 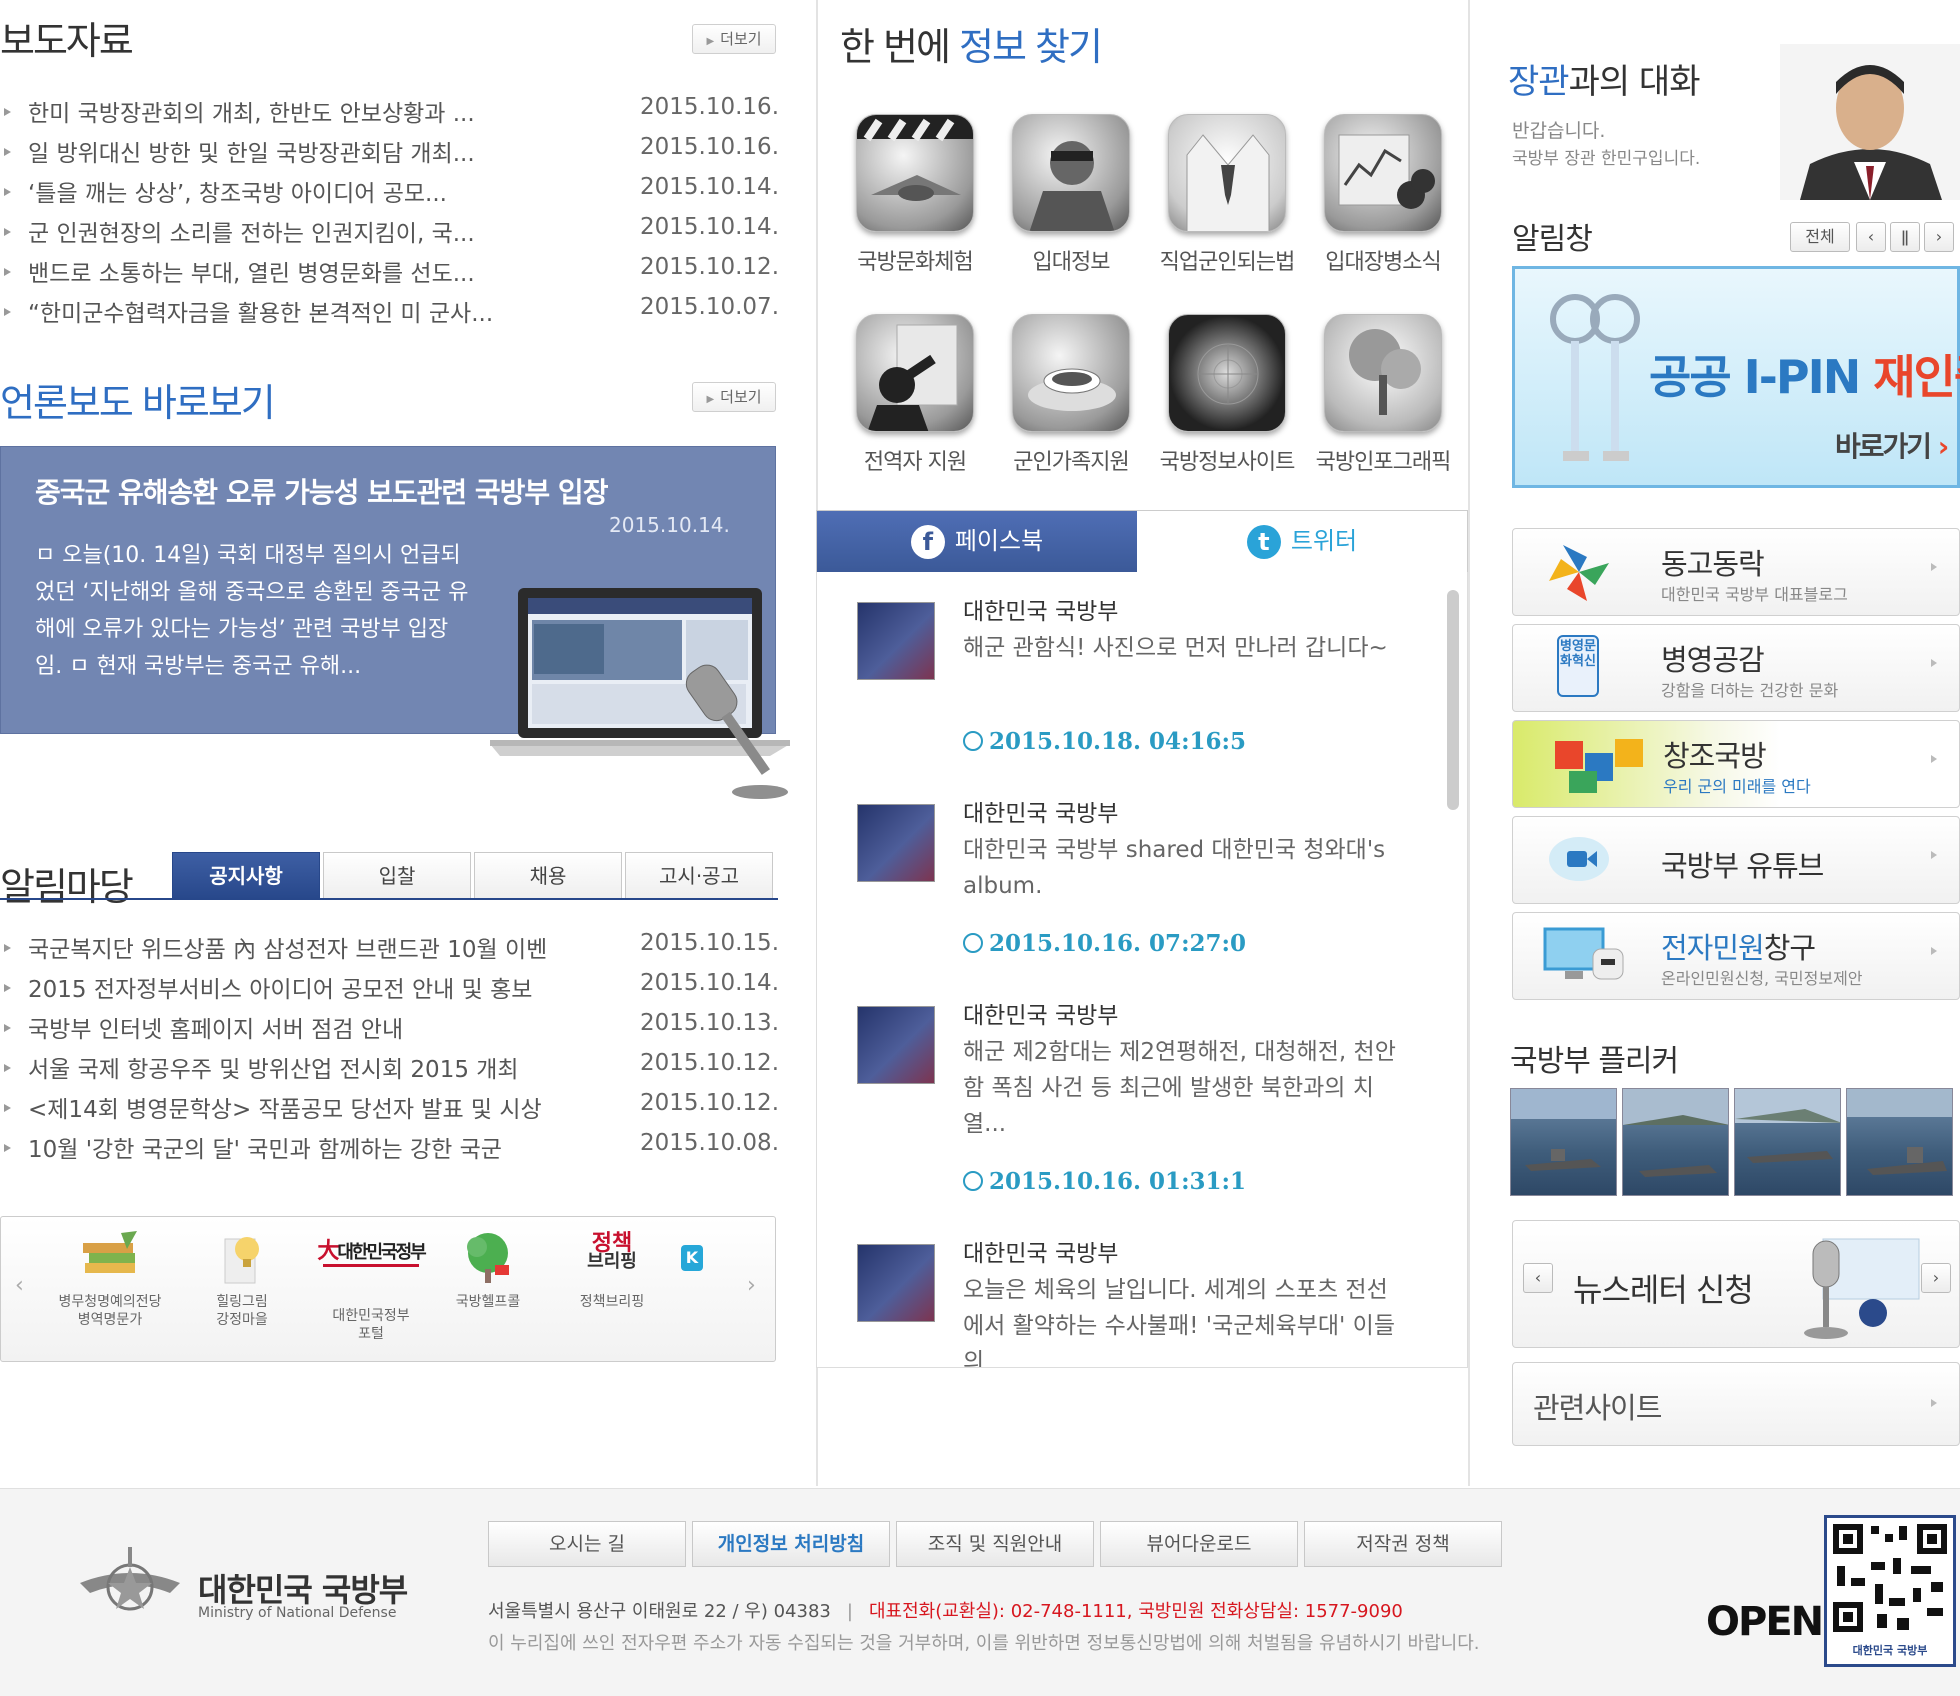 I want to click on press-more-button: ▶ 더보기, so click(x=734, y=39).